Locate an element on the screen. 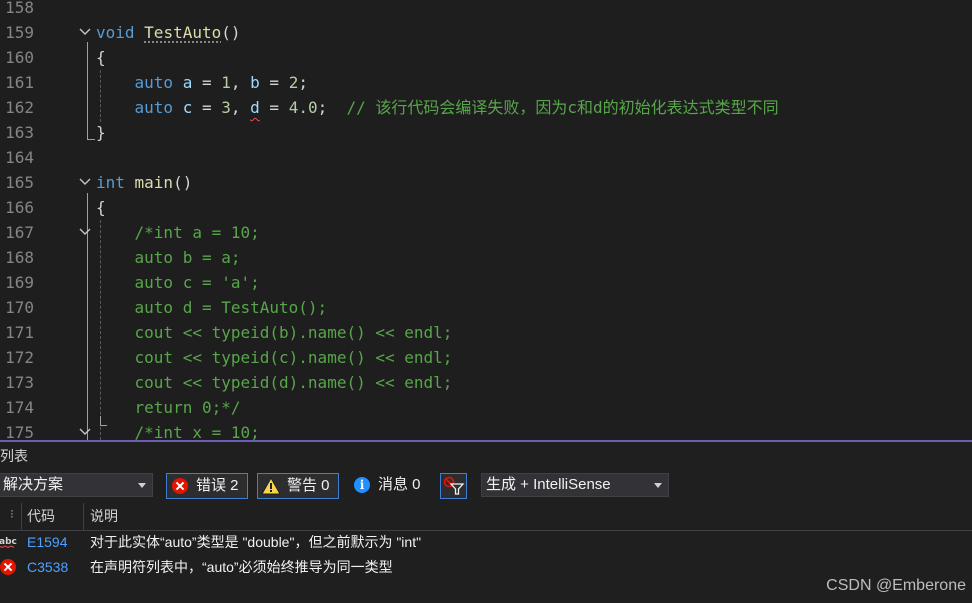 This screenshot has width=972, height=603. code-token: c is located at coordinates (187, 107).